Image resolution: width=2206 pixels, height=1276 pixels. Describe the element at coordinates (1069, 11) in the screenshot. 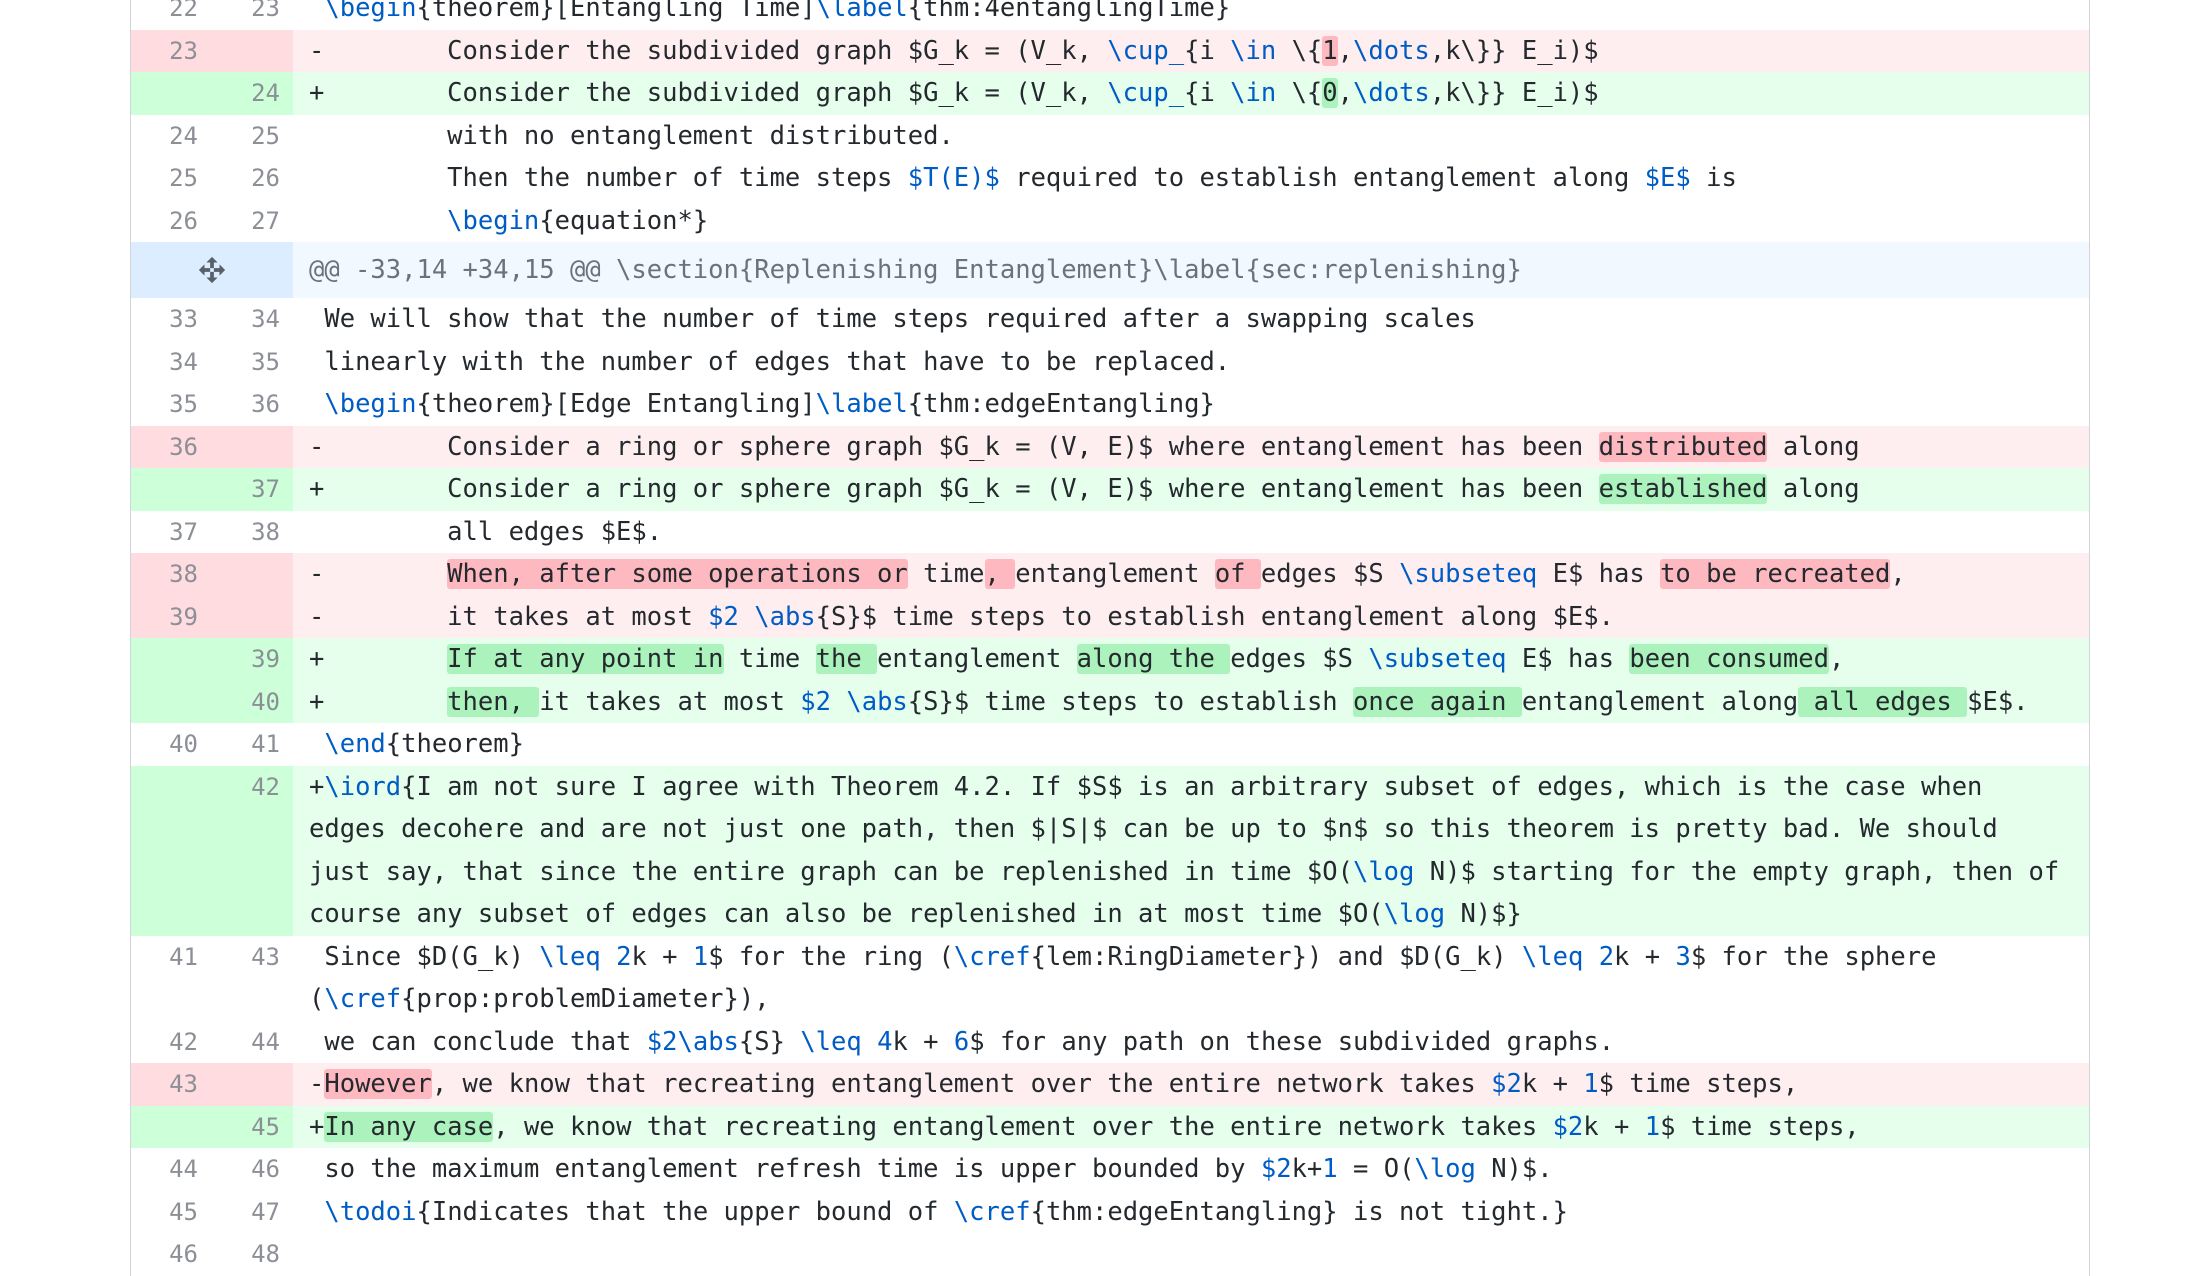

I see `code-text: {thm:4entanglingTime}` at that location.